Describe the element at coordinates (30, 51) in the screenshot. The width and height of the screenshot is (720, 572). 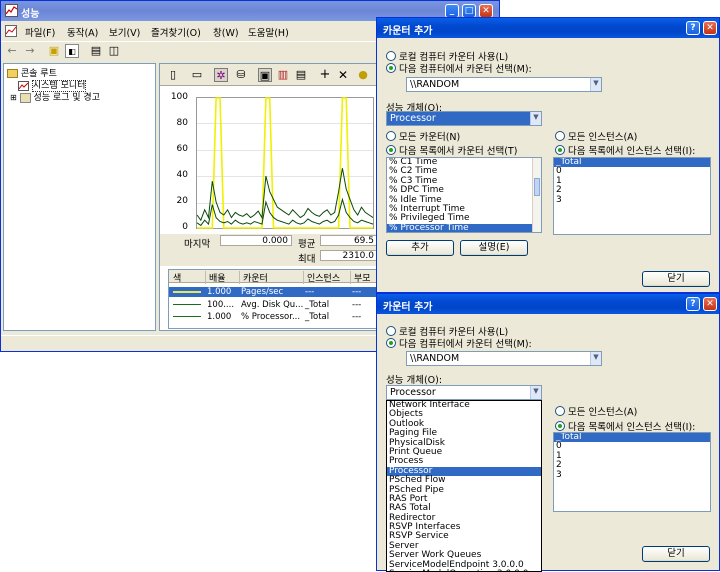
I see `forward-arrow-icon: →` at that location.